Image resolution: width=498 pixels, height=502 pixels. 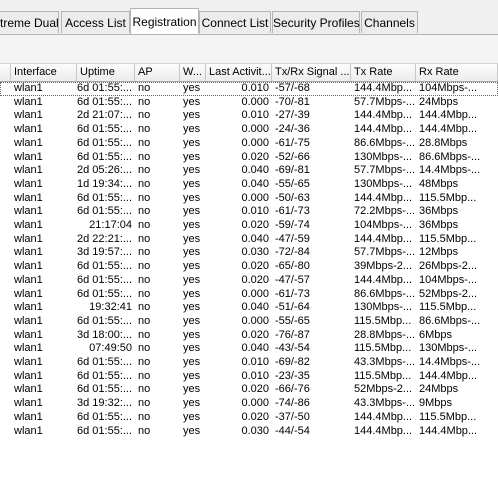 I want to click on rx-rate-cell: 9Mbps, so click(x=436, y=403).